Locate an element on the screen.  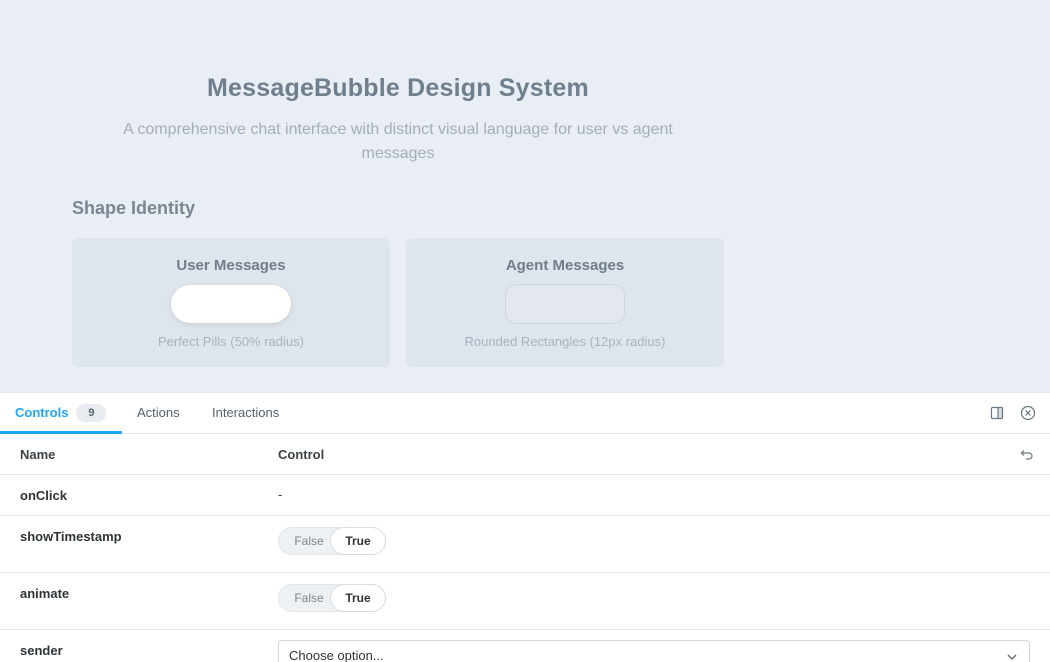
tab-actions: Actions is located at coordinates (158, 413).